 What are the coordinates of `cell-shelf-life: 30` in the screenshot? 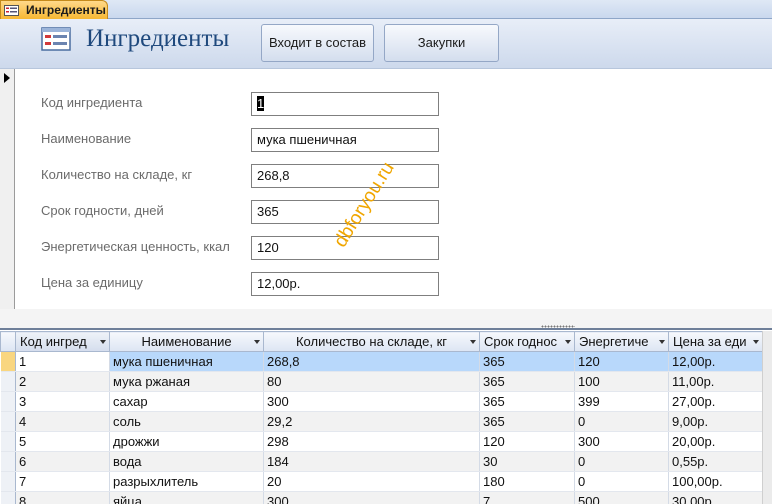 It's located at (527, 461).